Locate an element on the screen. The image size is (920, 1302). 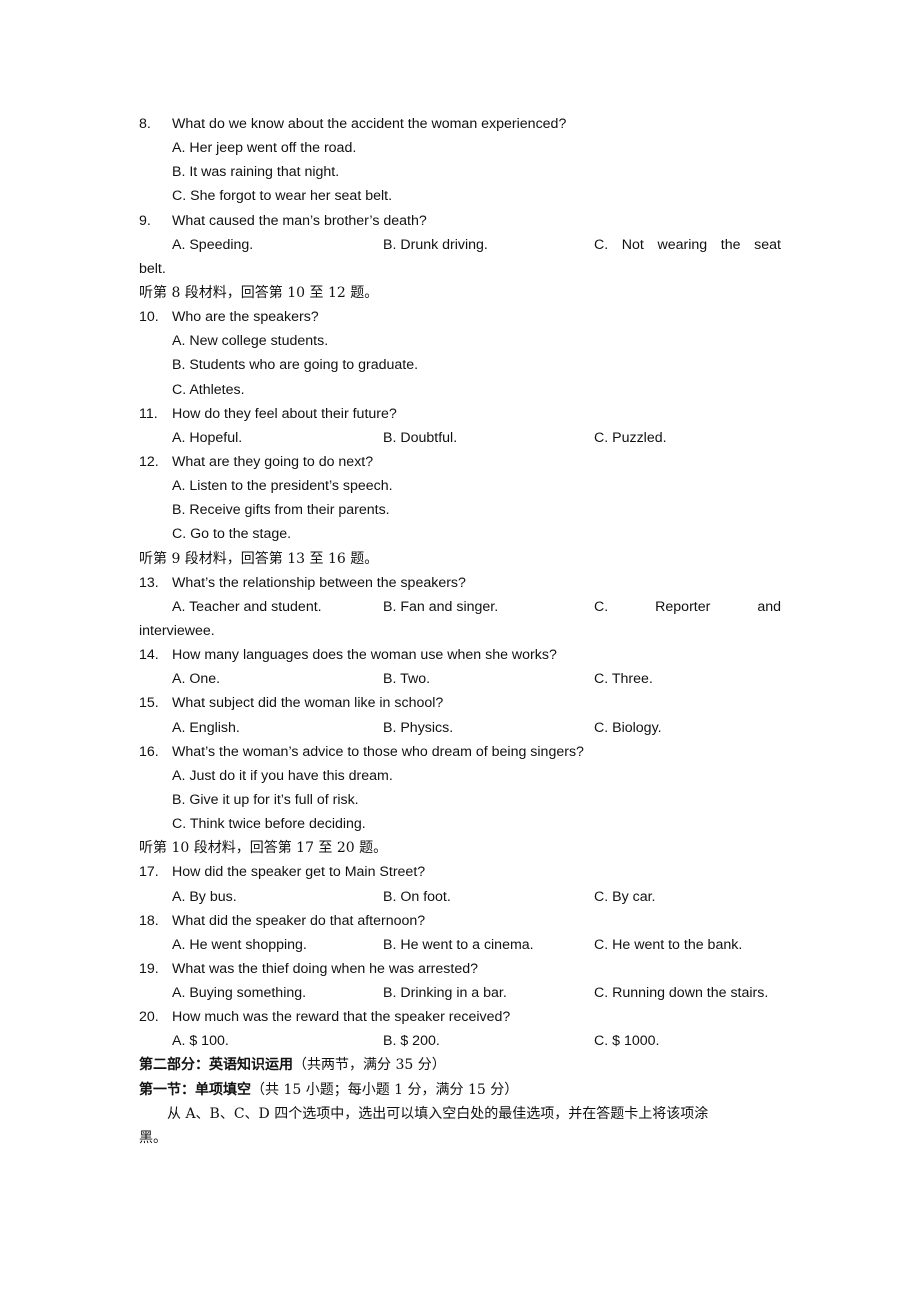
option-c: C. Go to the stage. is located at coordinates (232, 534).